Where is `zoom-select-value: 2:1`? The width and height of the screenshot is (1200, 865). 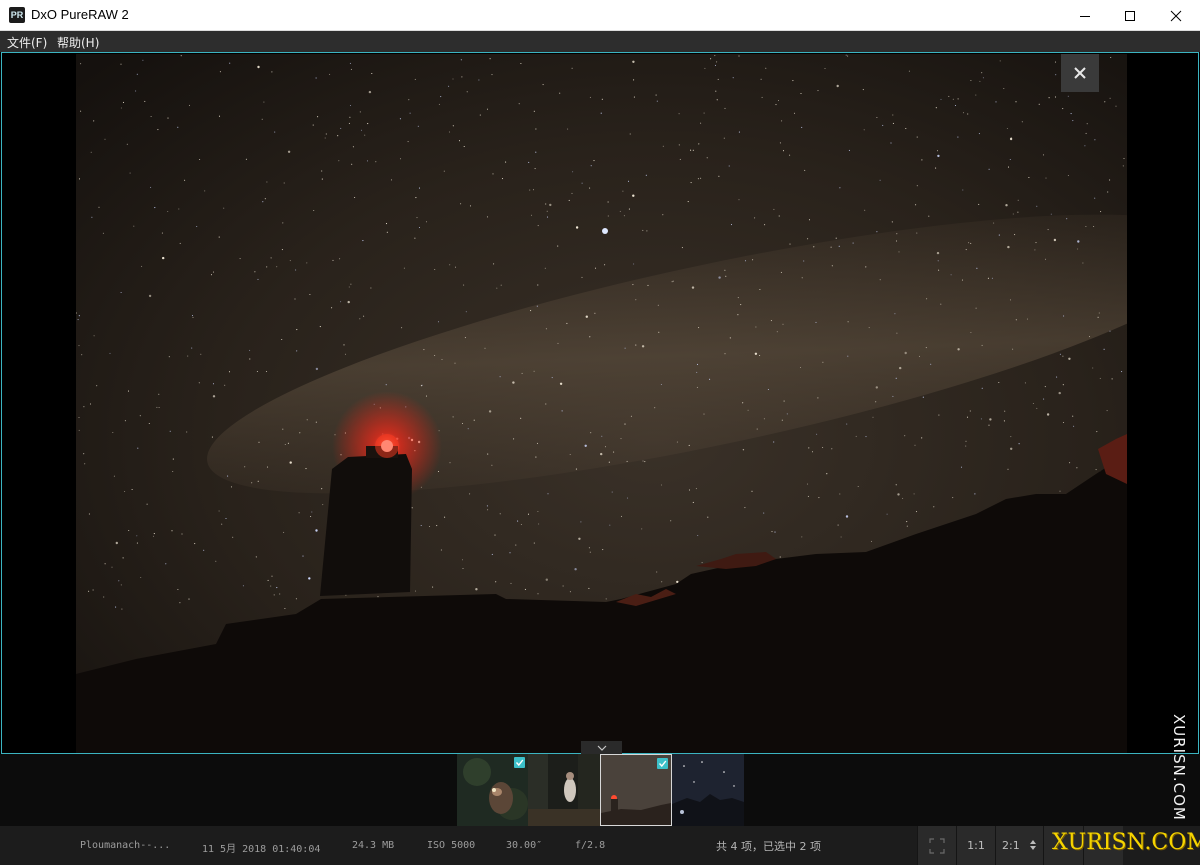
zoom-select-value: 2:1 is located at coordinates (1011, 845).